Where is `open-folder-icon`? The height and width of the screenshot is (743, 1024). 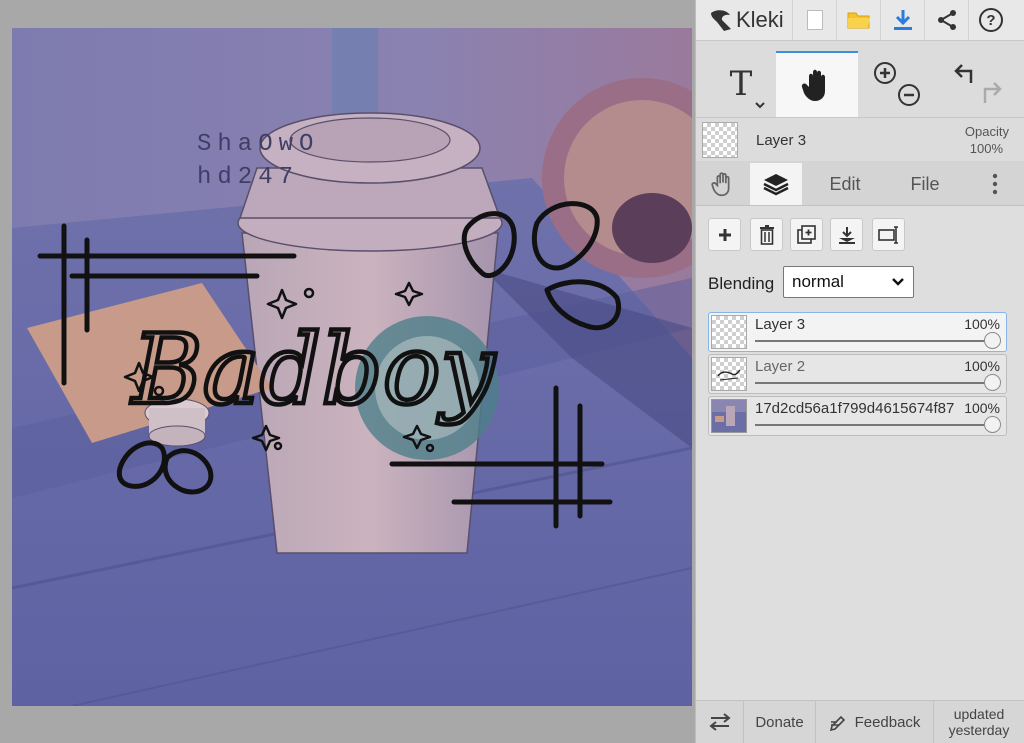 open-folder-icon is located at coordinates (858, 20).